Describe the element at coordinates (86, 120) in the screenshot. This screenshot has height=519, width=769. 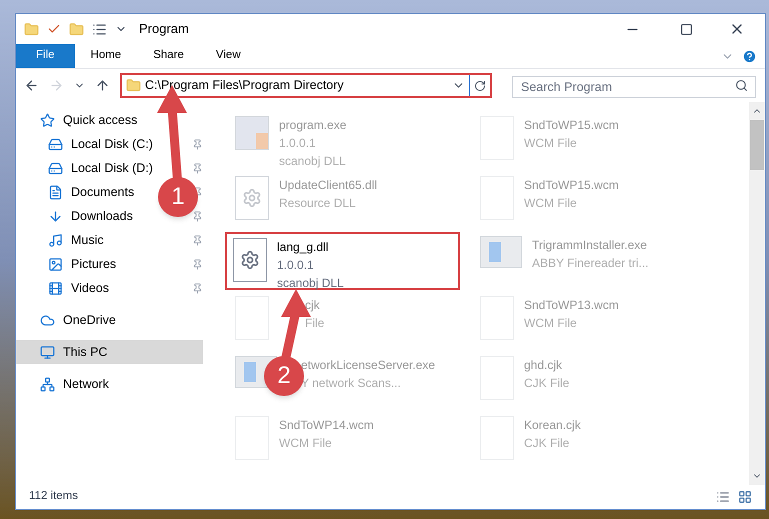
I see `nav-item: Quick access` at that location.